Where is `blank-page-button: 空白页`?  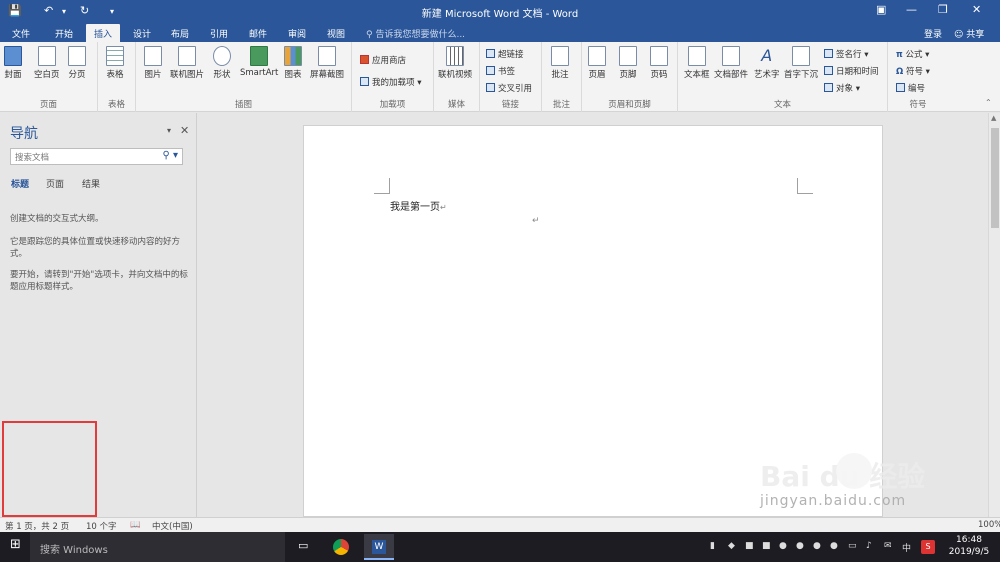 blank-page-button: 空白页 is located at coordinates (47, 63).